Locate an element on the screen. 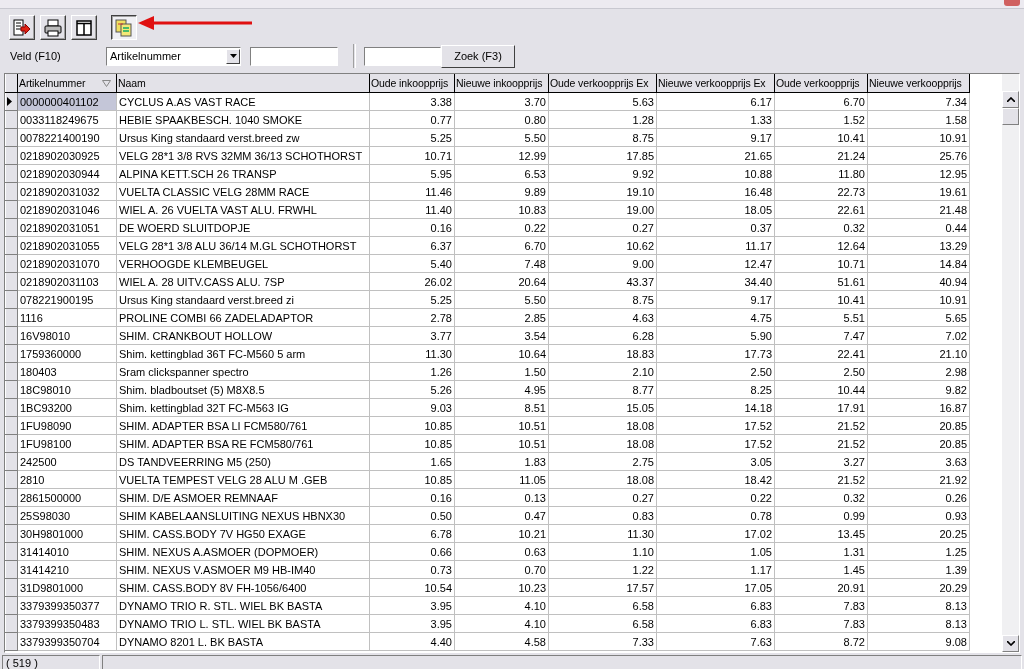 The height and width of the screenshot is (669, 1024). table-cell: DYNAMO TRIO L. STL. WIEL BK BASTA is located at coordinates (243, 623).